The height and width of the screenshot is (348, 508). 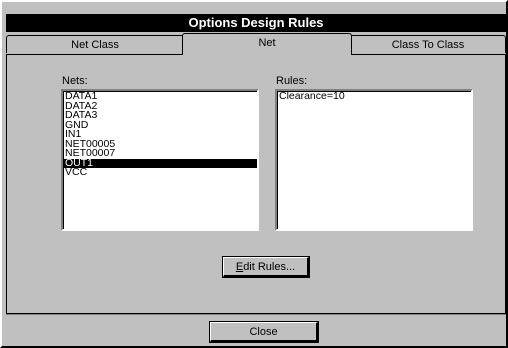 What do you see at coordinates (160, 125) in the screenshot?
I see `net-list-item: GND` at bounding box center [160, 125].